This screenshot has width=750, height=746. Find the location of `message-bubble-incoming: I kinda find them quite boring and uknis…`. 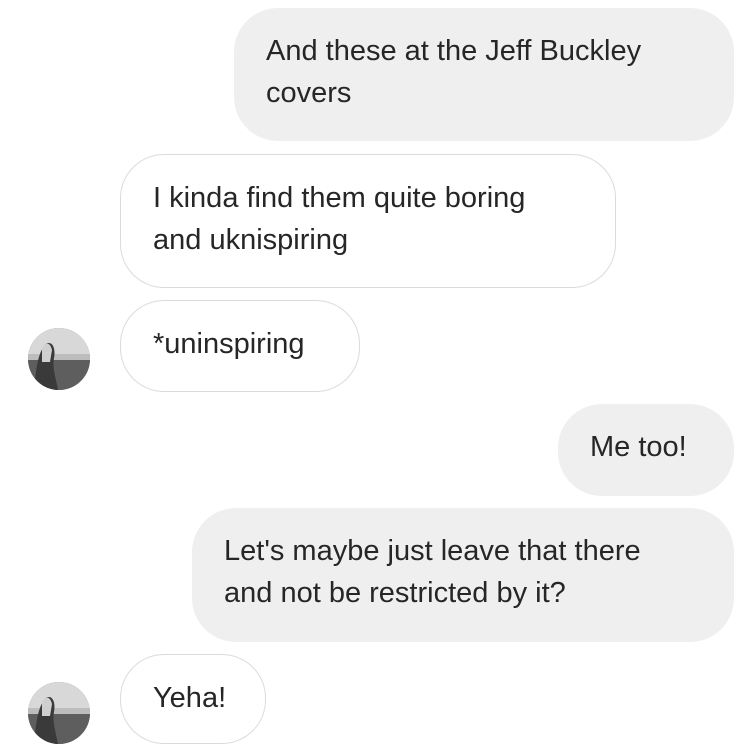

message-bubble-incoming: I kinda find them quite boring and uknis… is located at coordinates (368, 221).